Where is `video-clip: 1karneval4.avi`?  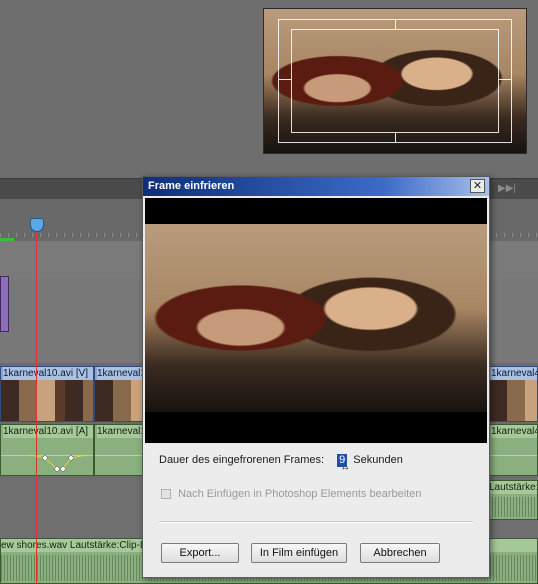
video-clip: 1karneval4.avi is located at coordinates (513, 394).